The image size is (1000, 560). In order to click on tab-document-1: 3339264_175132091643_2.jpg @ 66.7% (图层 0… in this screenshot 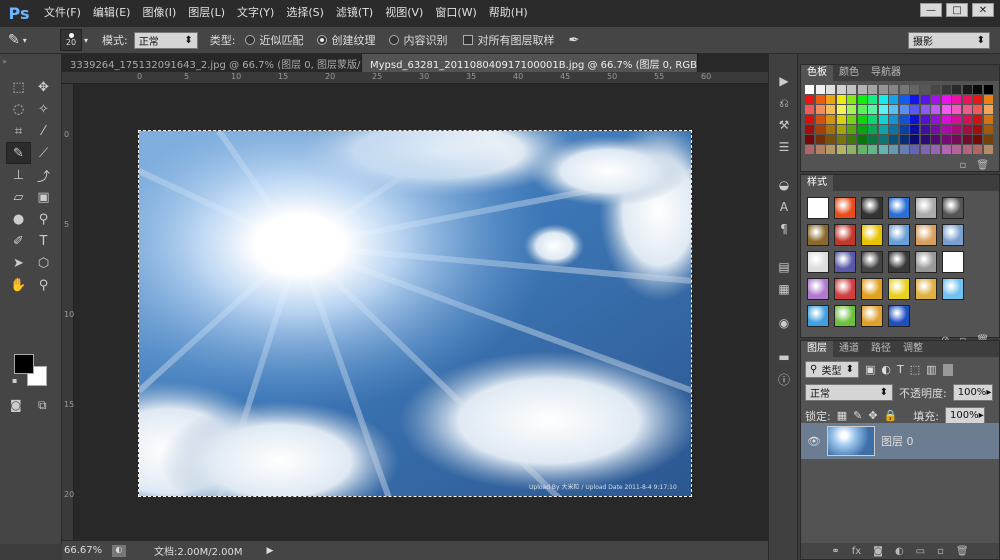, I will do `click(212, 63)`.